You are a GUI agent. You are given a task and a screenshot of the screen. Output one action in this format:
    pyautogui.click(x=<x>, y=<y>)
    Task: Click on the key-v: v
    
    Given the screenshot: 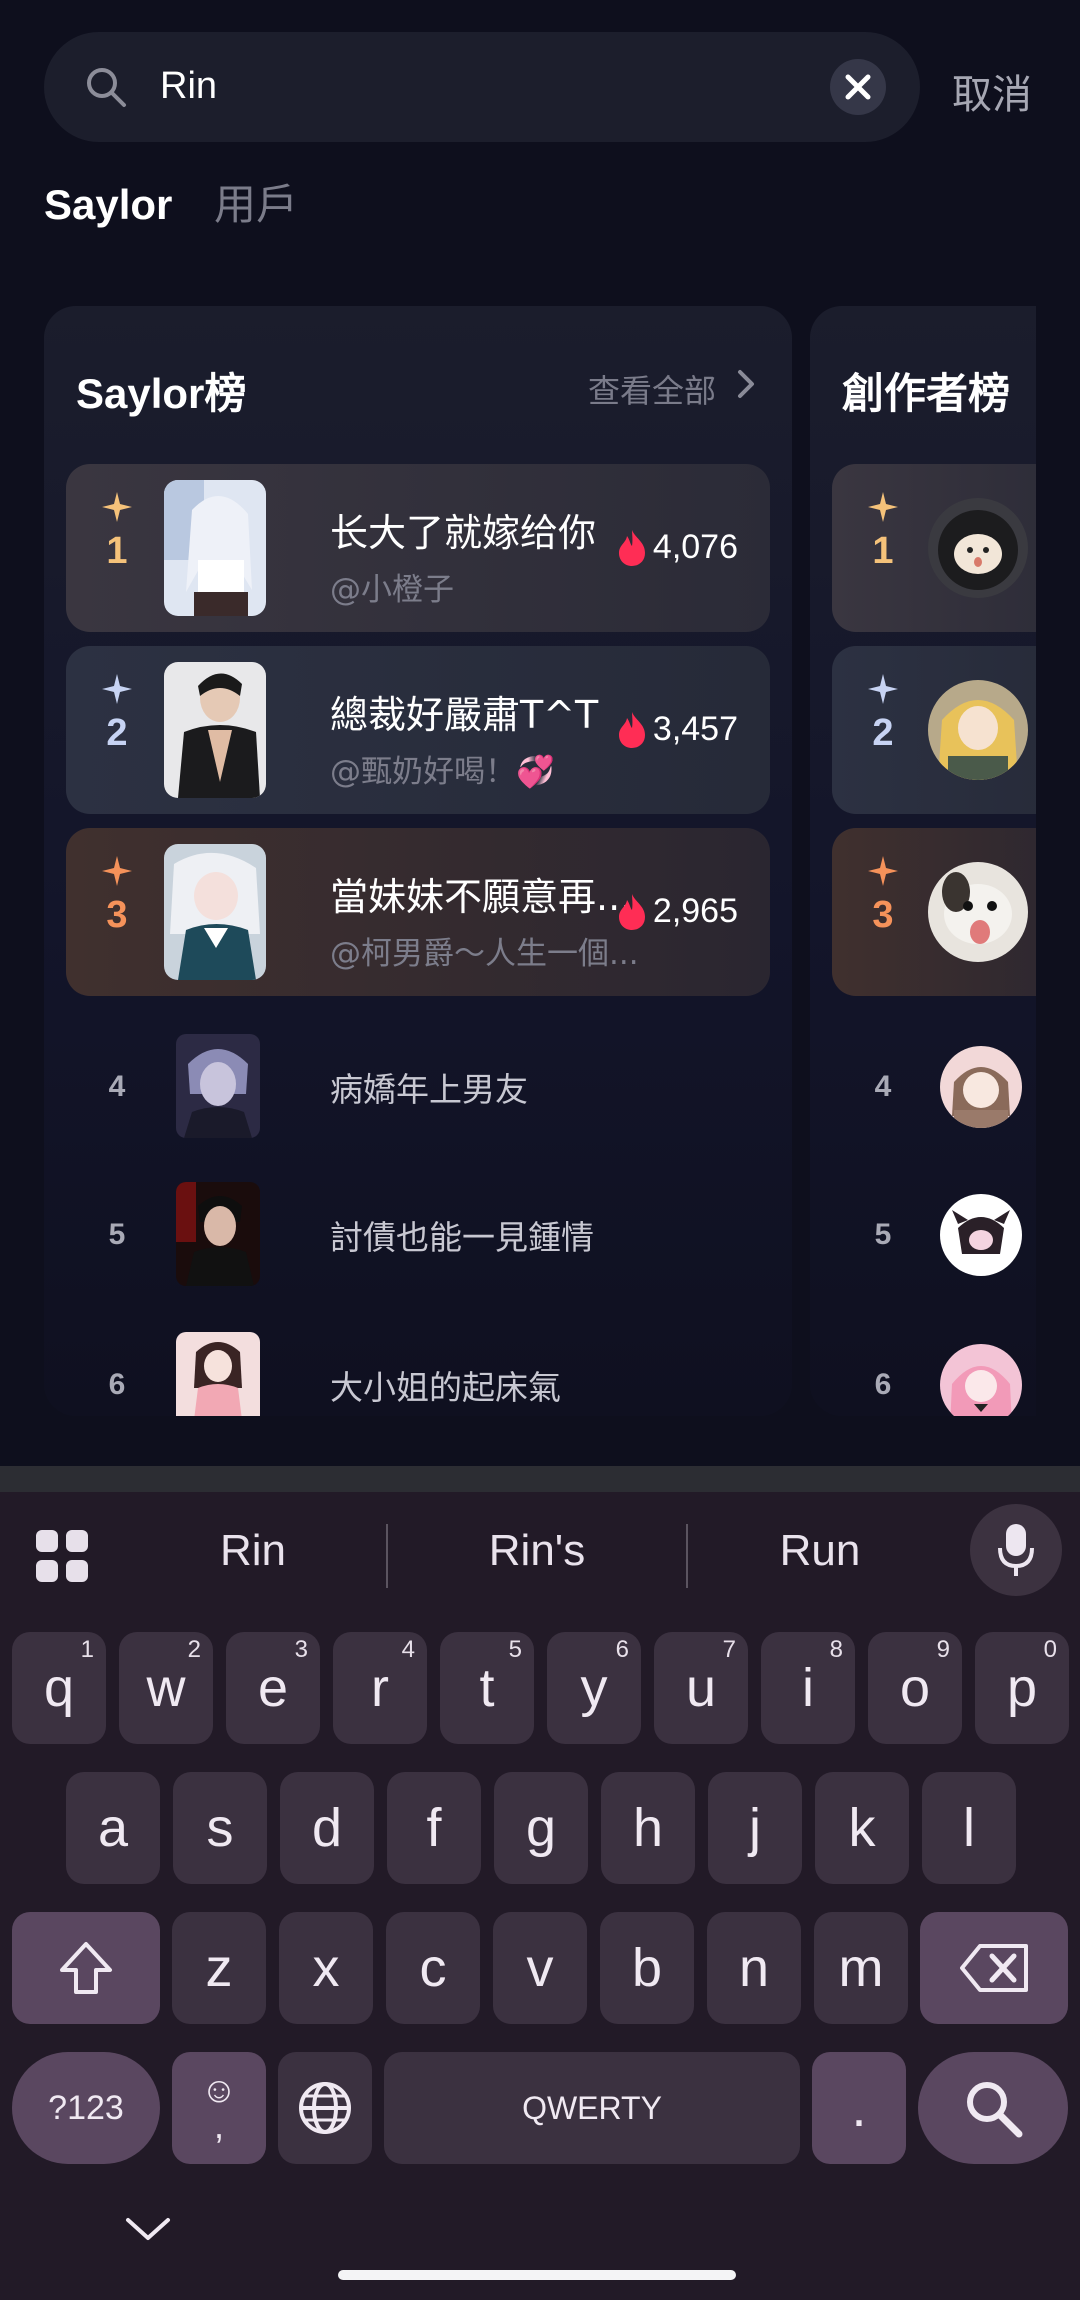 What is the action you would take?
    pyautogui.click(x=540, y=1968)
    